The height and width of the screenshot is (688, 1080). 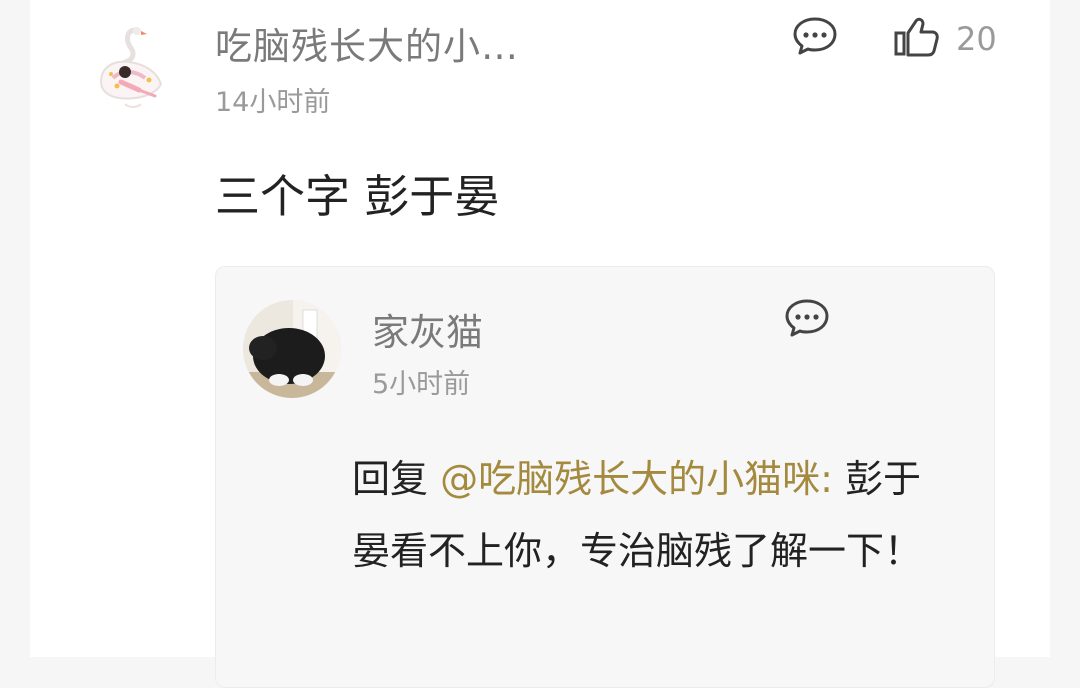 What do you see at coordinates (421, 384) in the screenshot?
I see `reply-time: 5小时前` at bounding box center [421, 384].